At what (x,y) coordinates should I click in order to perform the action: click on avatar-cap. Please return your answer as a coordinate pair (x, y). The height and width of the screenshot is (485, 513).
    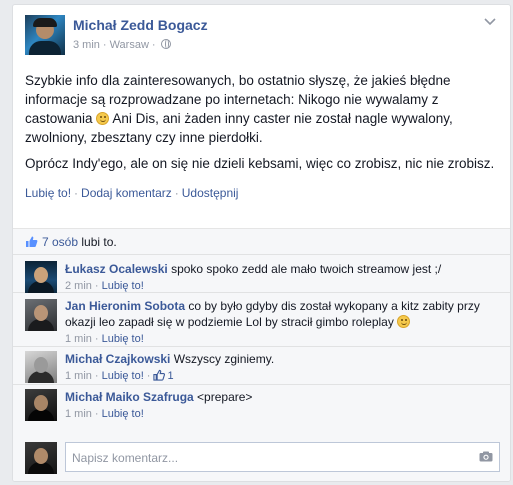
    Looking at the image, I should click on (45, 22).